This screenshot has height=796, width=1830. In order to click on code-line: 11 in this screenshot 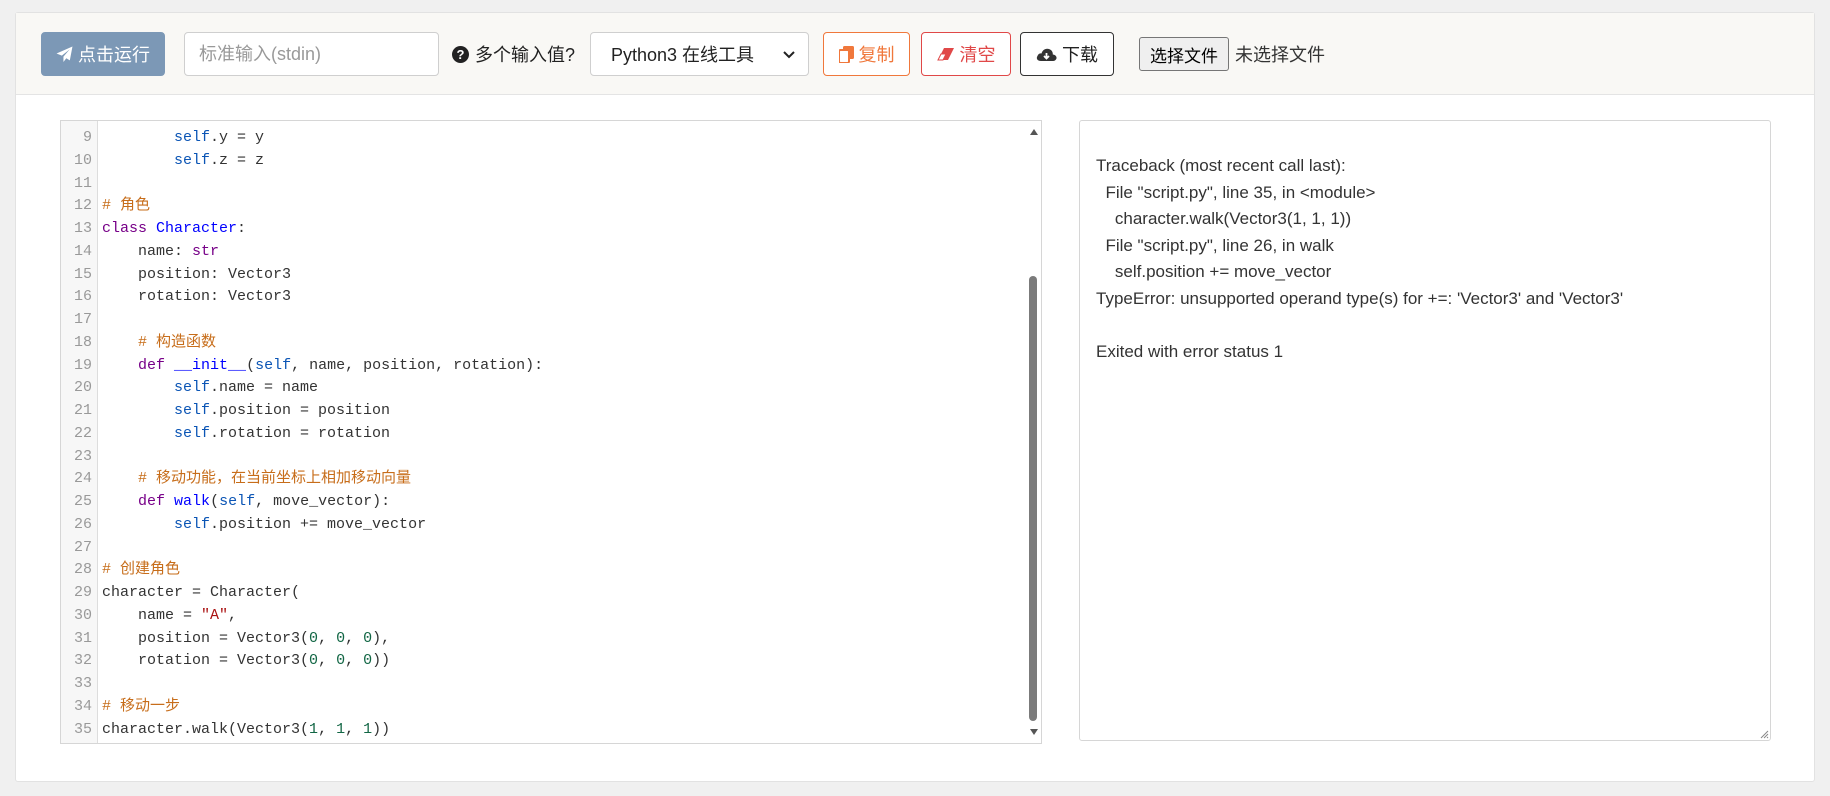, I will do `click(545, 184)`.